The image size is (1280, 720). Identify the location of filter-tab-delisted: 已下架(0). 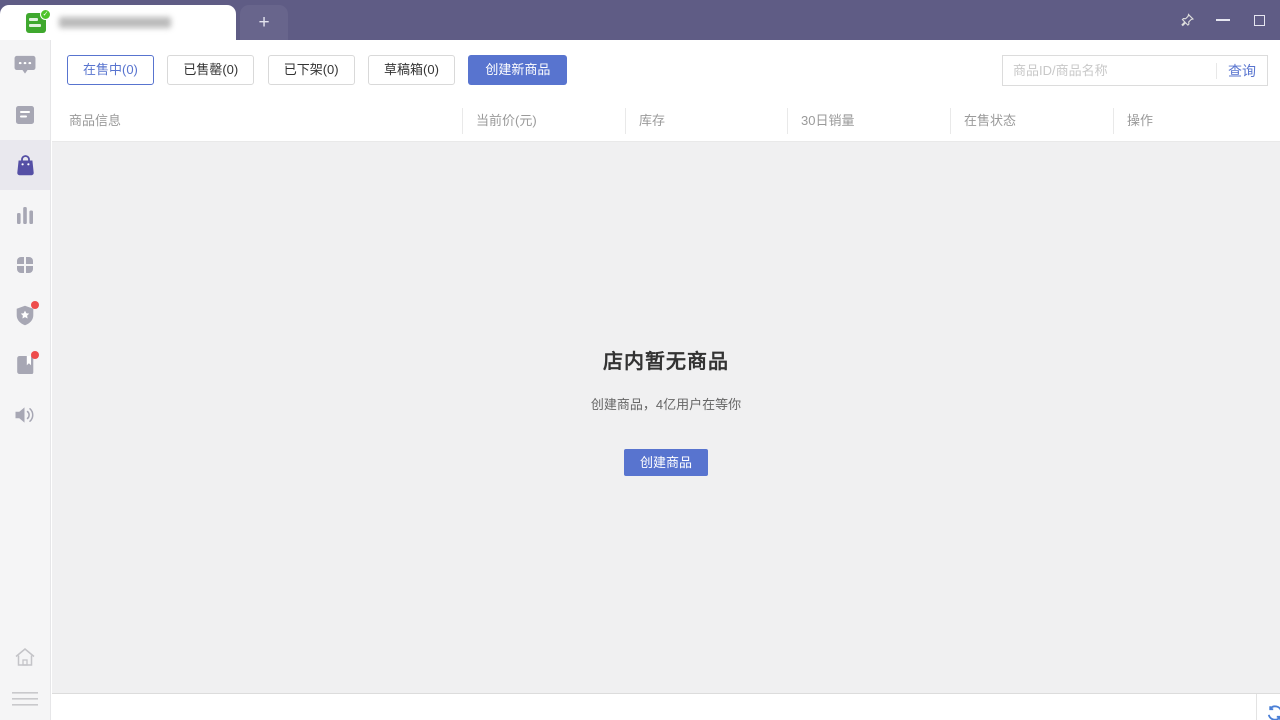
(311, 70).